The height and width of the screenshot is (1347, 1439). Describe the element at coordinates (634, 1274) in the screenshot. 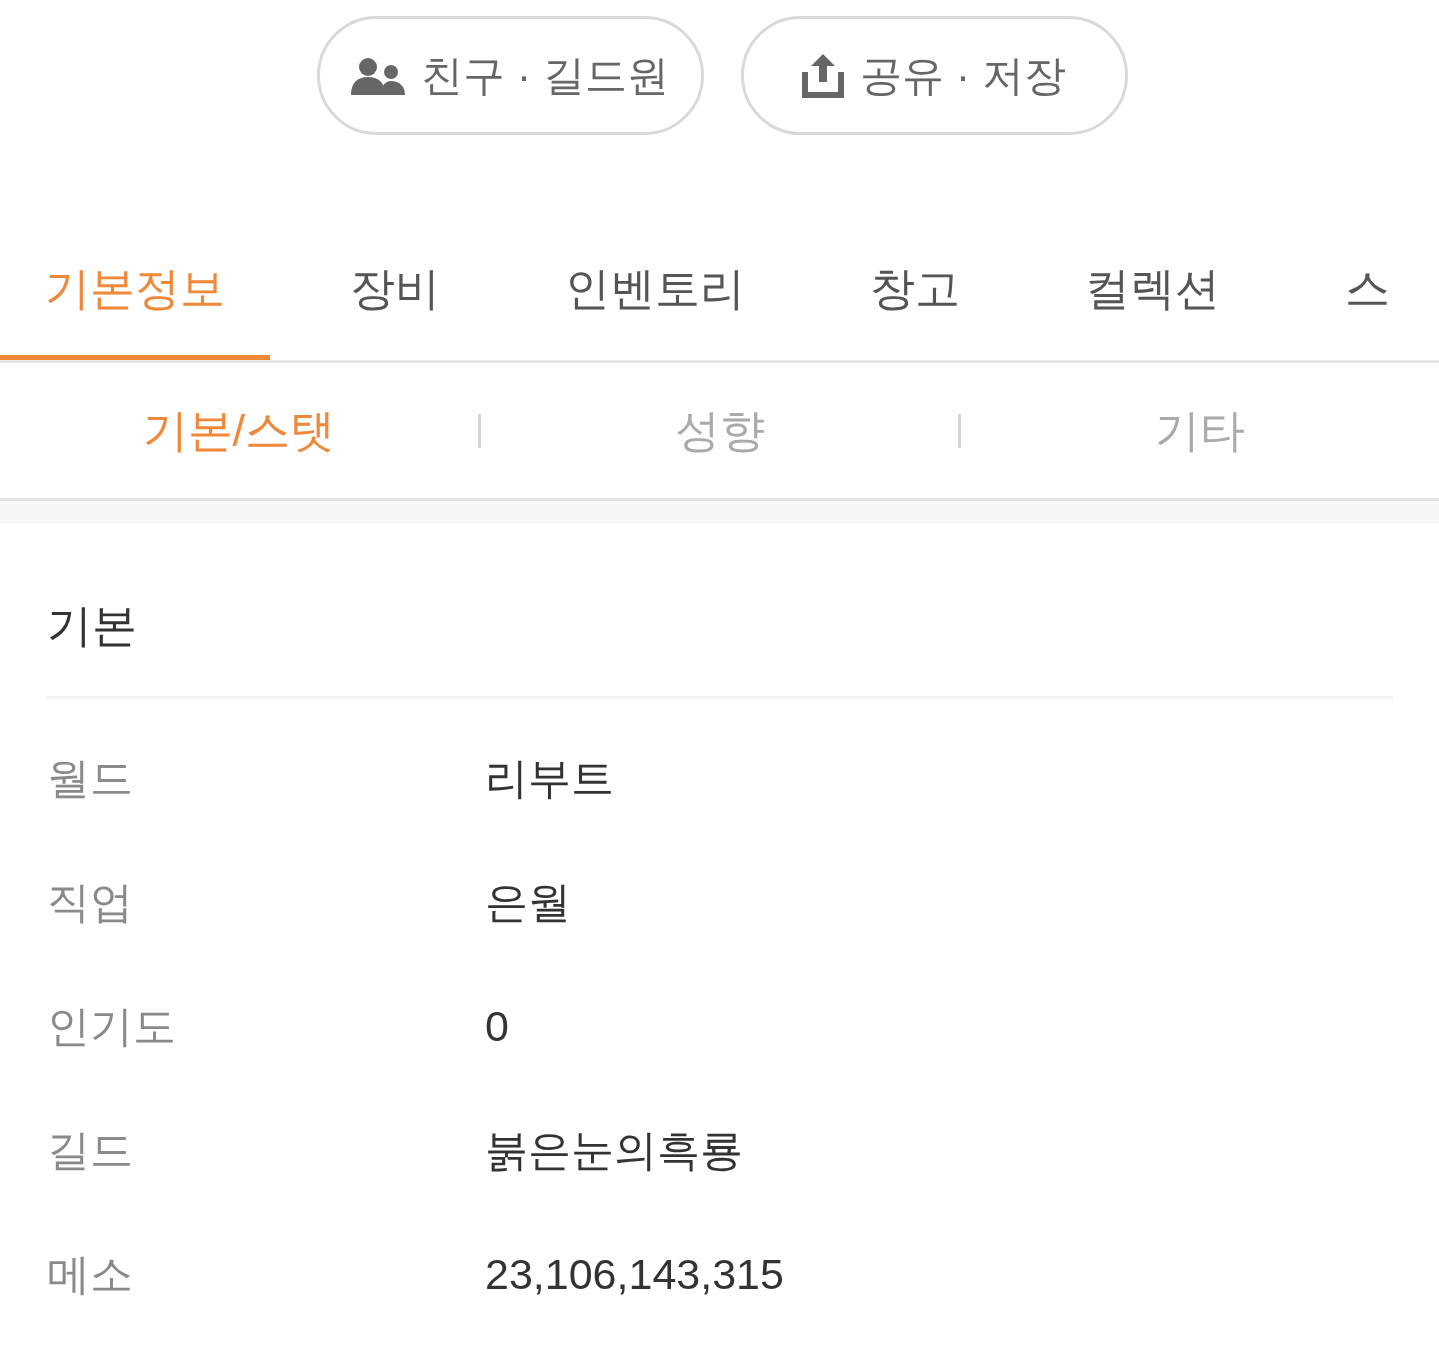

I see `field-value: 23,106,143,315` at that location.